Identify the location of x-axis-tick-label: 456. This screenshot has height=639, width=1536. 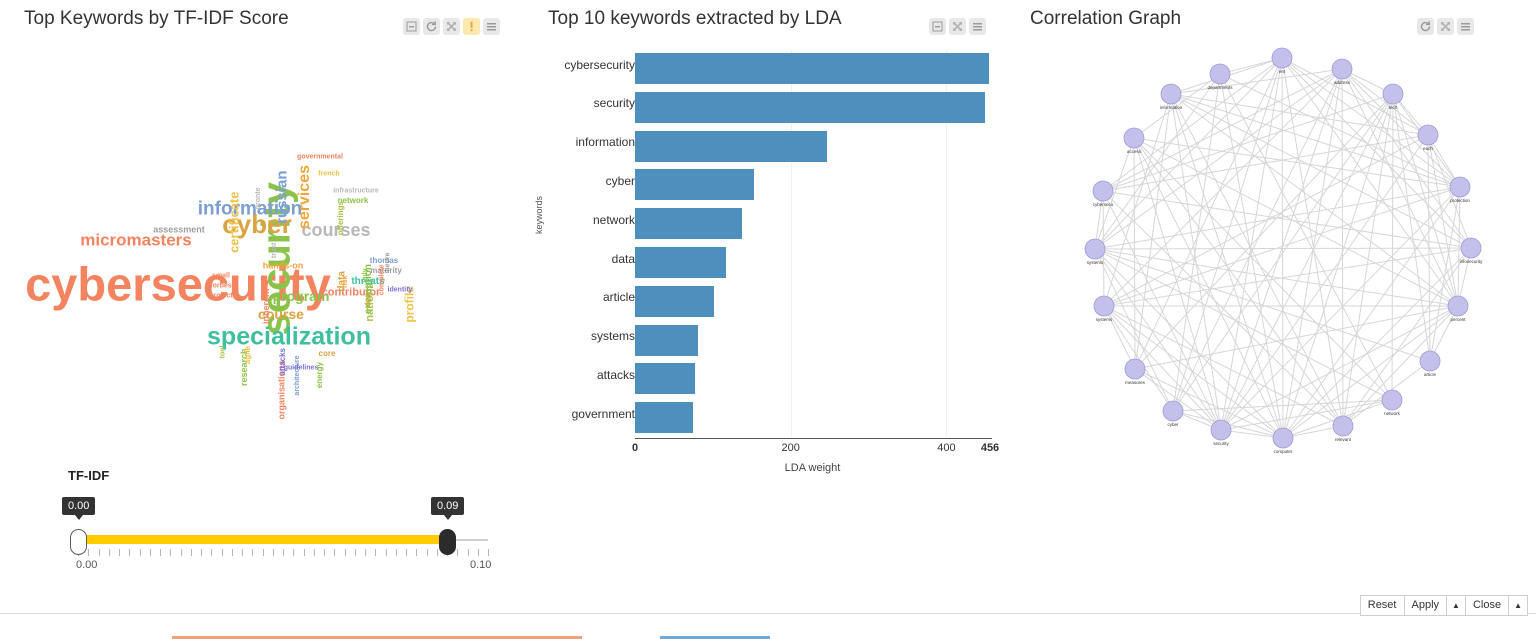
(990, 448).